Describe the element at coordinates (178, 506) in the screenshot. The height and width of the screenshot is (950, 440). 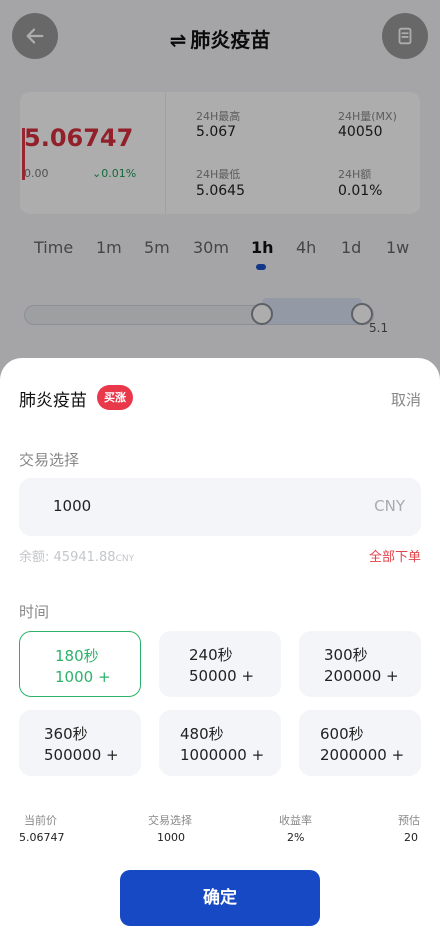
I see `amount-input` at that location.